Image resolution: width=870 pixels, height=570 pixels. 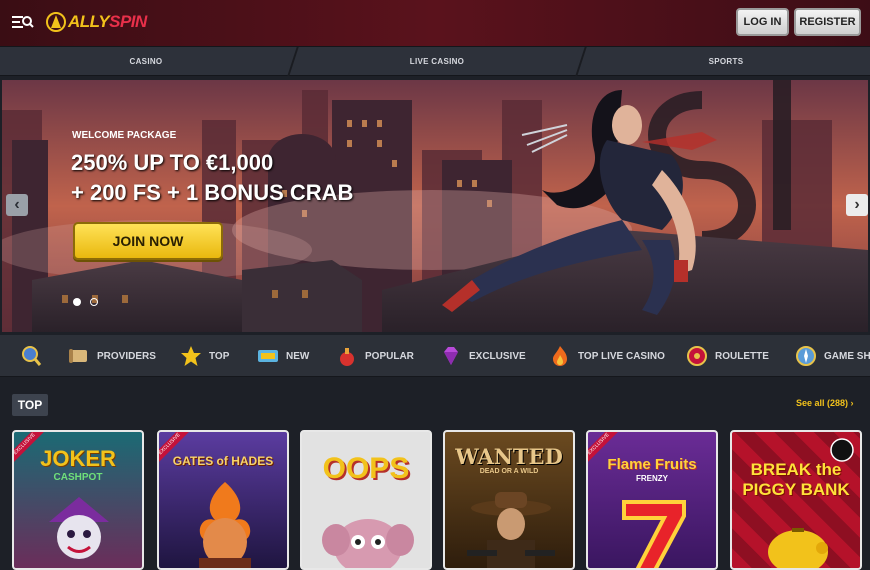 What do you see at coordinates (366, 500) in the screenshot?
I see `game-card-oops: OOPS` at bounding box center [366, 500].